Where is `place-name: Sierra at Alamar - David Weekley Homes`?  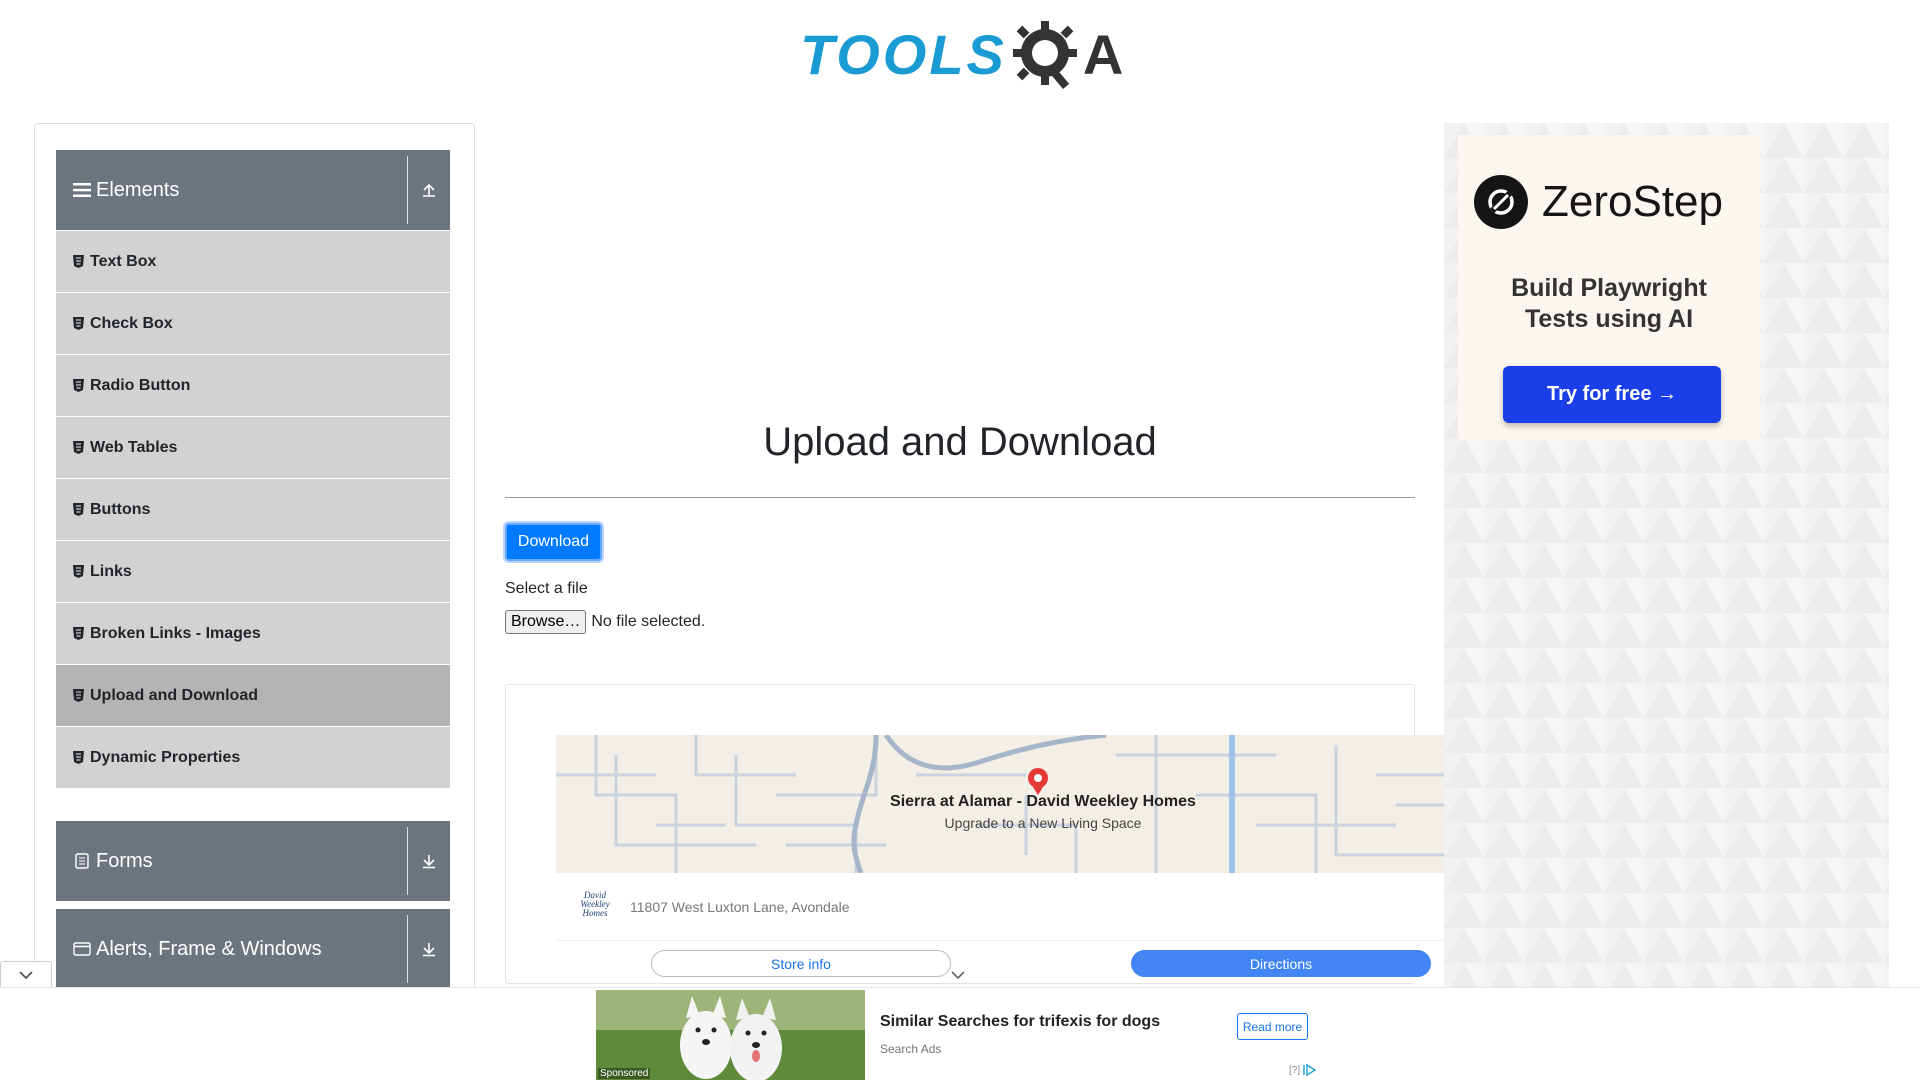
place-name: Sierra at Alamar - David Weekley Homes is located at coordinates (1043, 801).